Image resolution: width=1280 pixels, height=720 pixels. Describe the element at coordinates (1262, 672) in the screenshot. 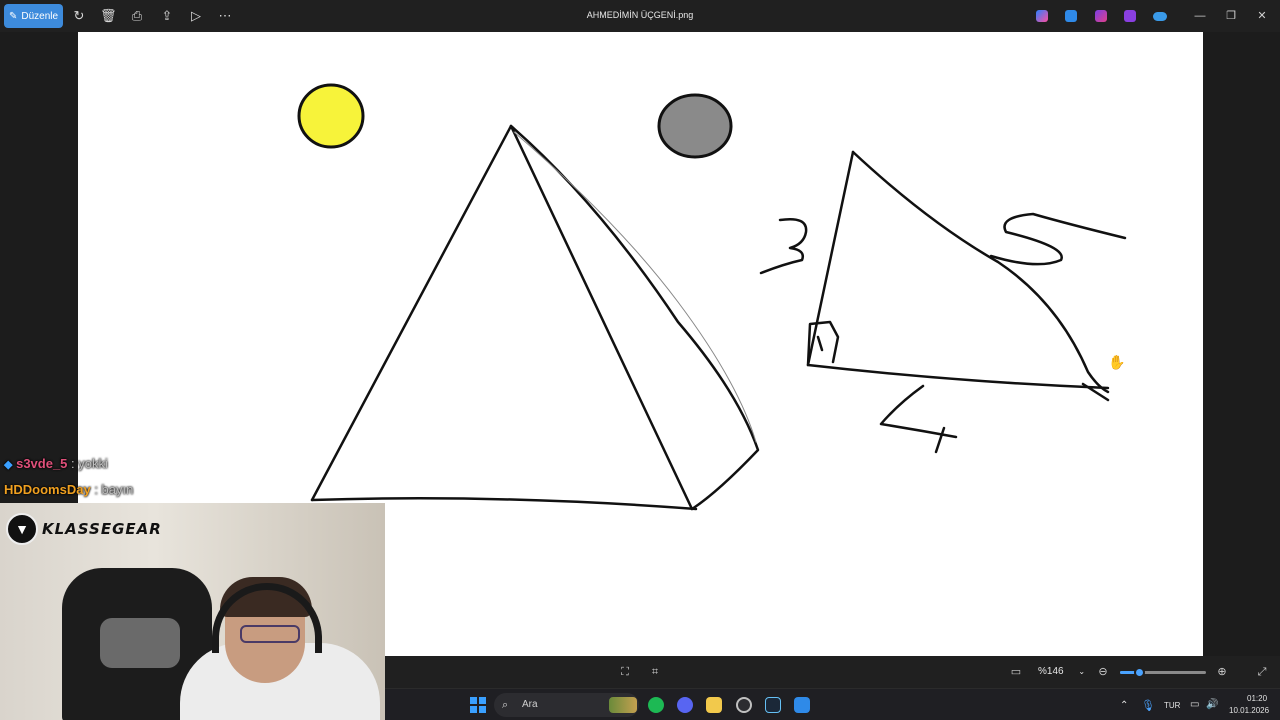

I see `fullscreen-icon: ⤢` at that location.